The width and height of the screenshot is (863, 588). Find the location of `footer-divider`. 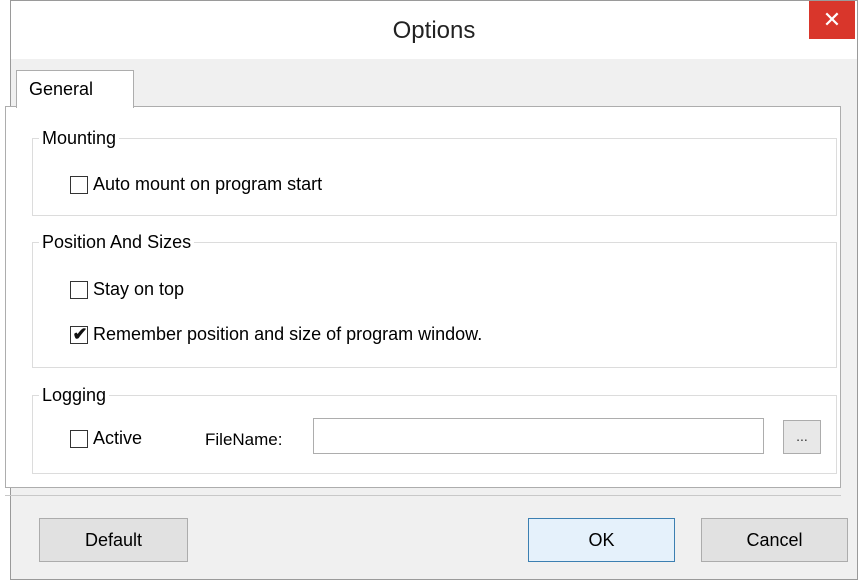

footer-divider is located at coordinates (423, 495).